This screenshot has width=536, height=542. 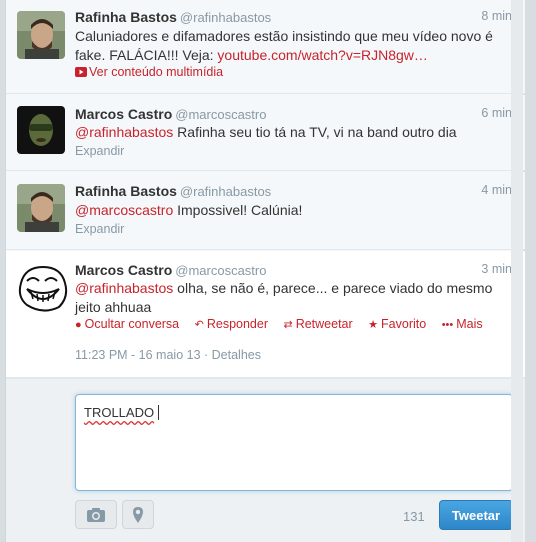 I want to click on hide-conversation-label: Ocultar conversa, so click(x=132, y=324).